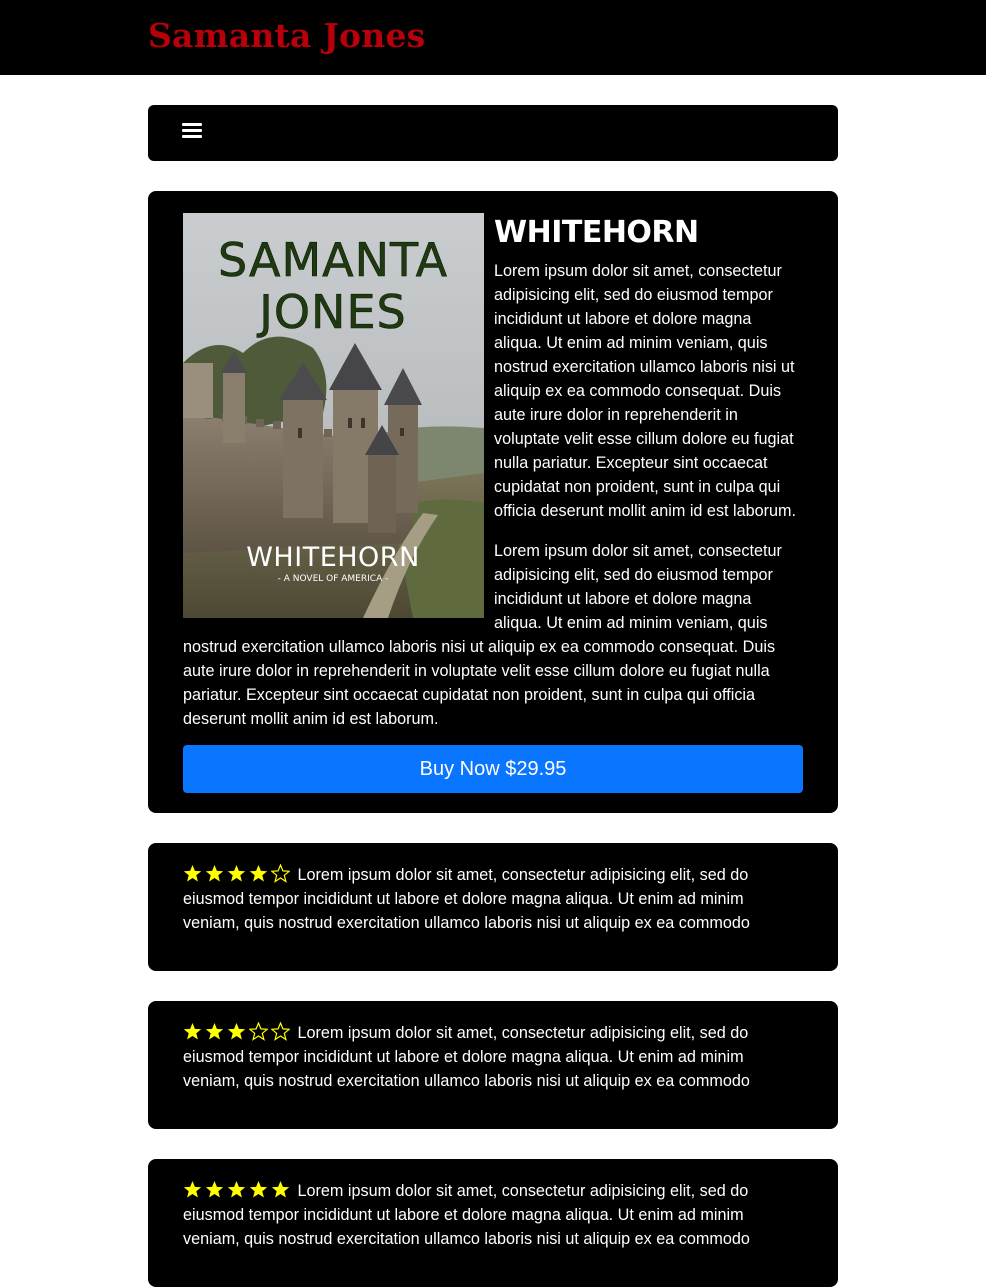 The image size is (986, 1287). What do you see at coordinates (333, 579) in the screenshot?
I see `cover-subtitle: - A NOVEL OF AMERICA -` at bounding box center [333, 579].